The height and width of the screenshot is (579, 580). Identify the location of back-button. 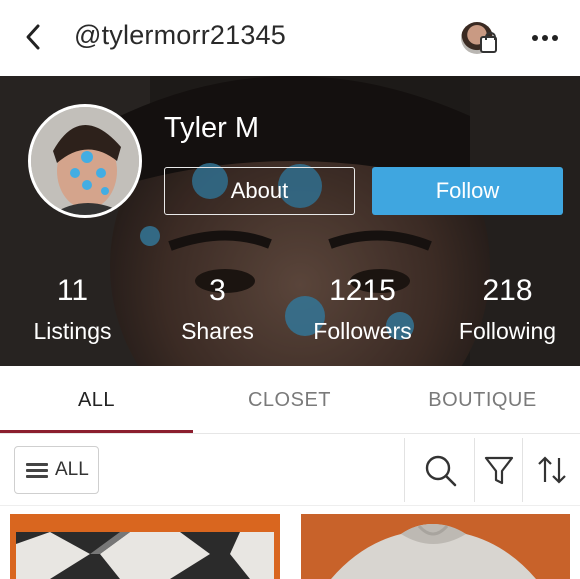
(33, 37).